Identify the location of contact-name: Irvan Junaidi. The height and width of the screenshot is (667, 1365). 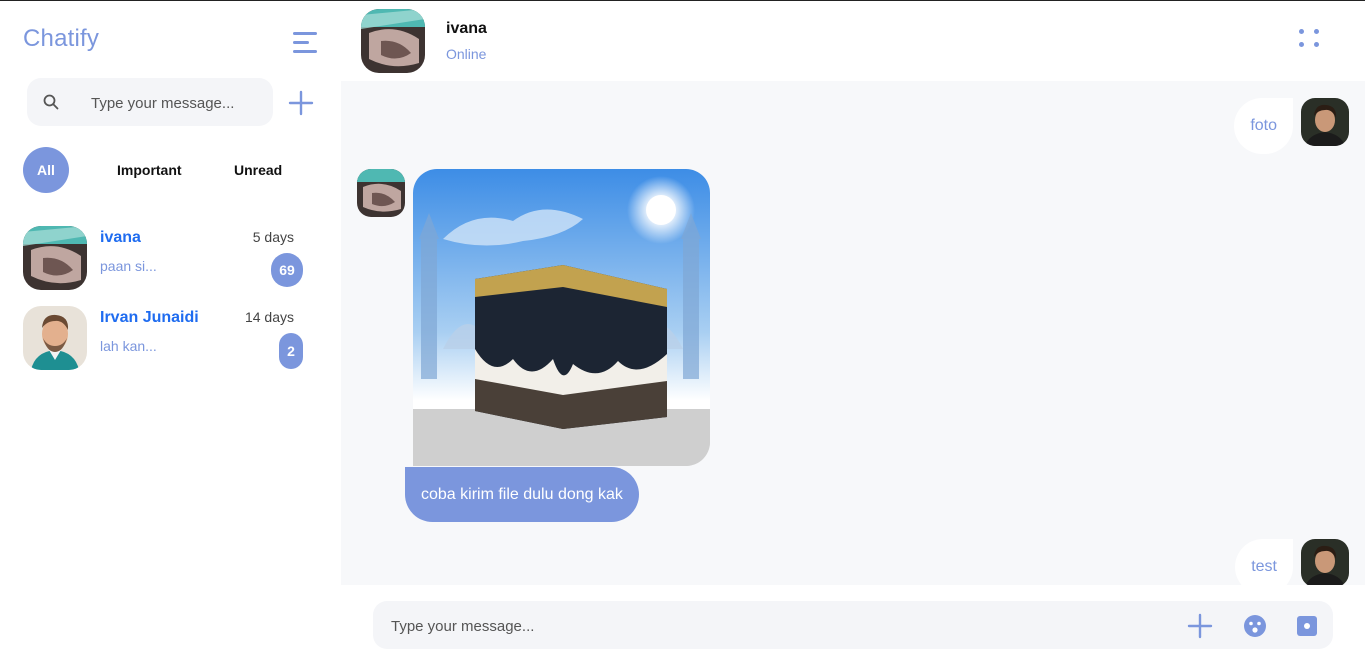
(149, 317).